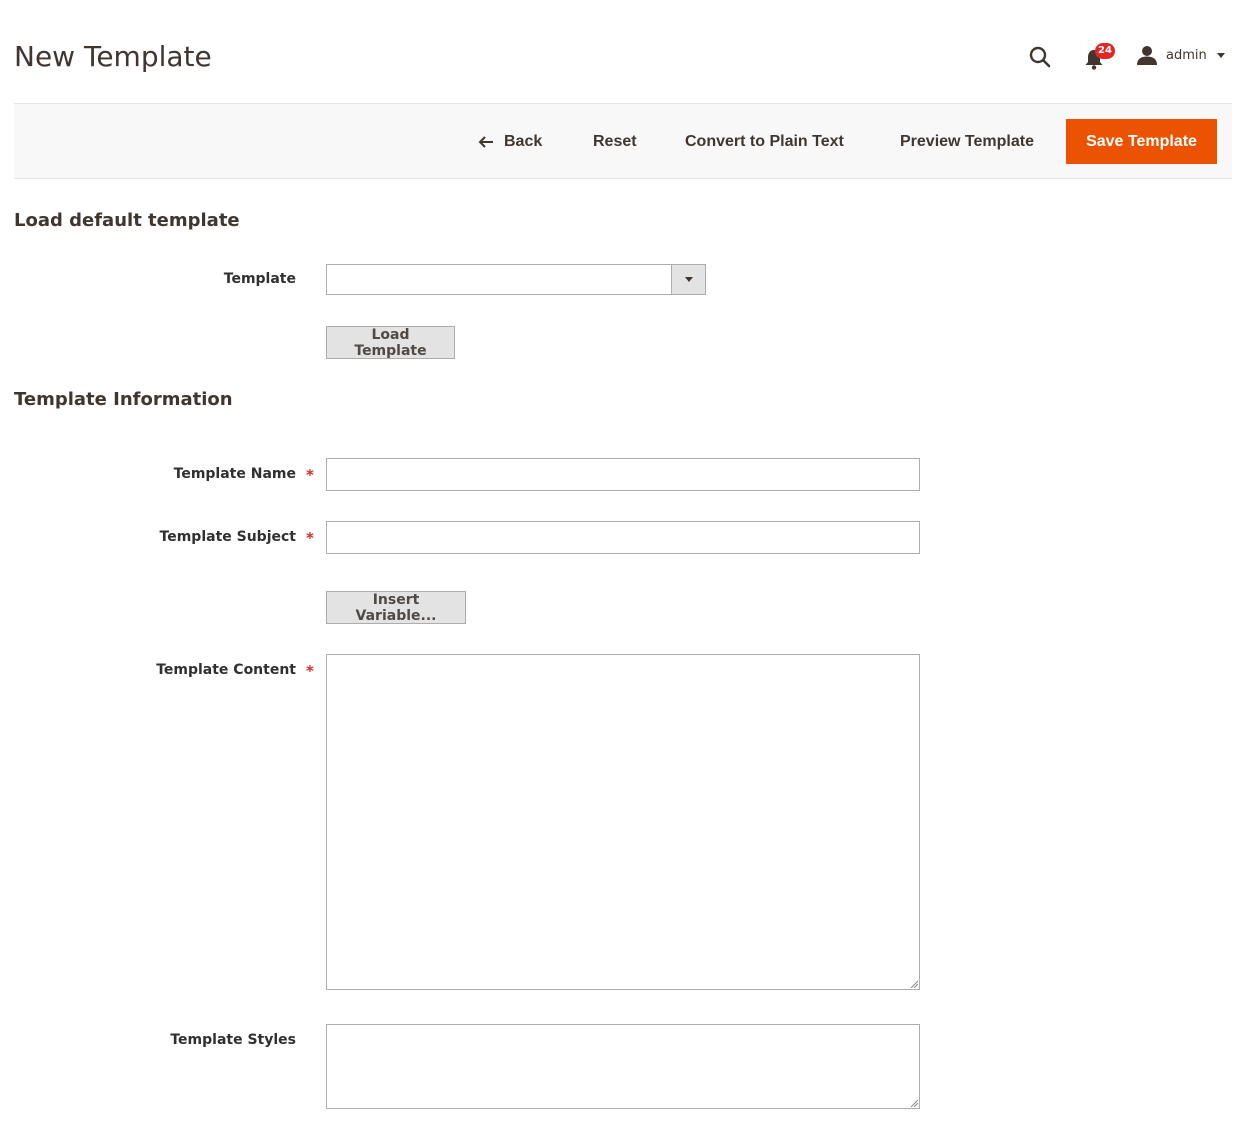 This screenshot has width=1237, height=1143. Describe the element at coordinates (516, 279) in the screenshot. I see `template-select` at that location.